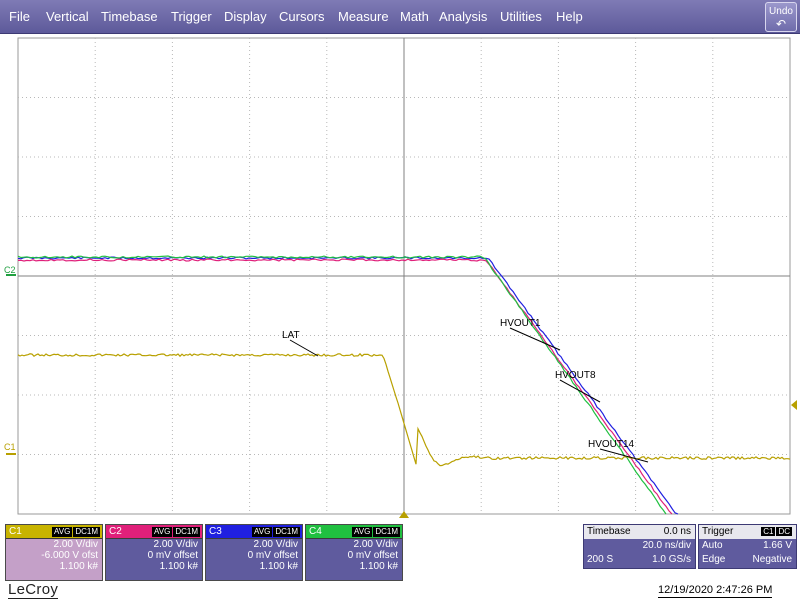 The width and height of the screenshot is (800, 600). I want to click on trigger-slope: Negative, so click(772, 559).